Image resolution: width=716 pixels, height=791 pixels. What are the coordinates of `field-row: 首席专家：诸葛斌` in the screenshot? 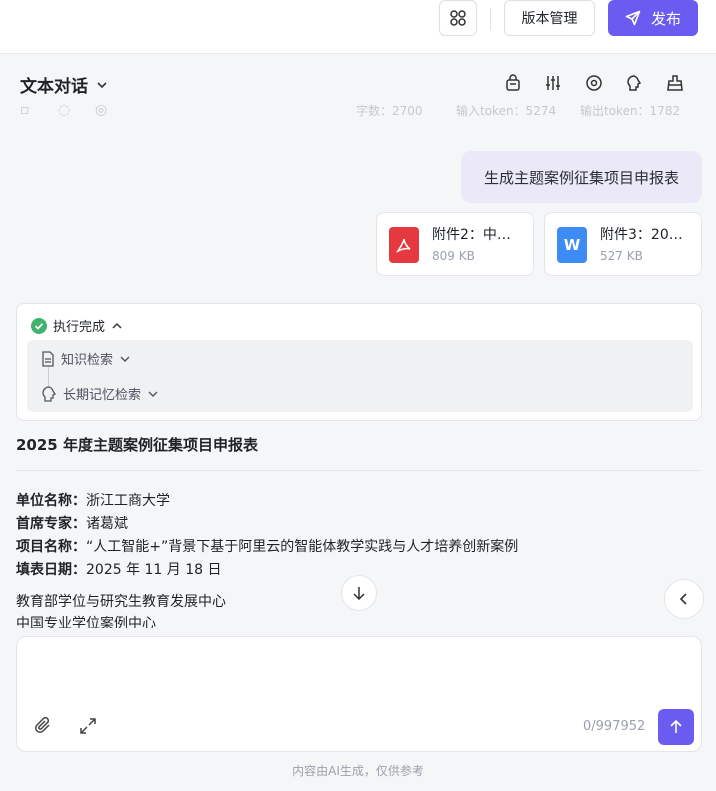 It's located at (72, 523).